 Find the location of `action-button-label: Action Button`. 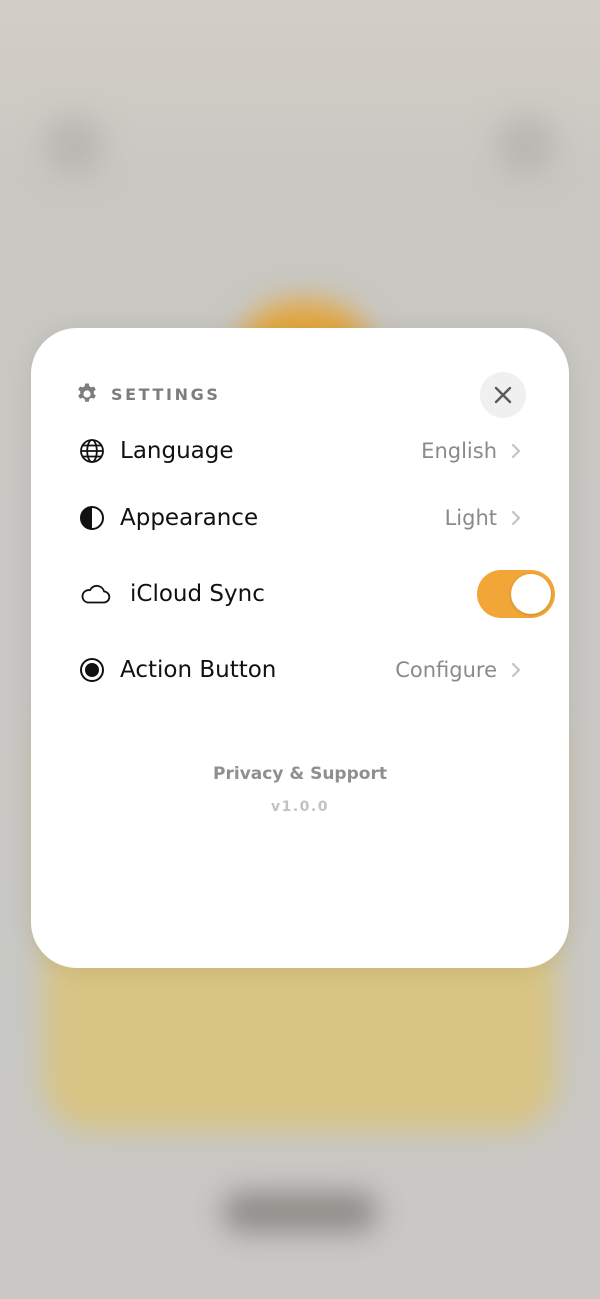

action-button-label: Action Button is located at coordinates (198, 670).